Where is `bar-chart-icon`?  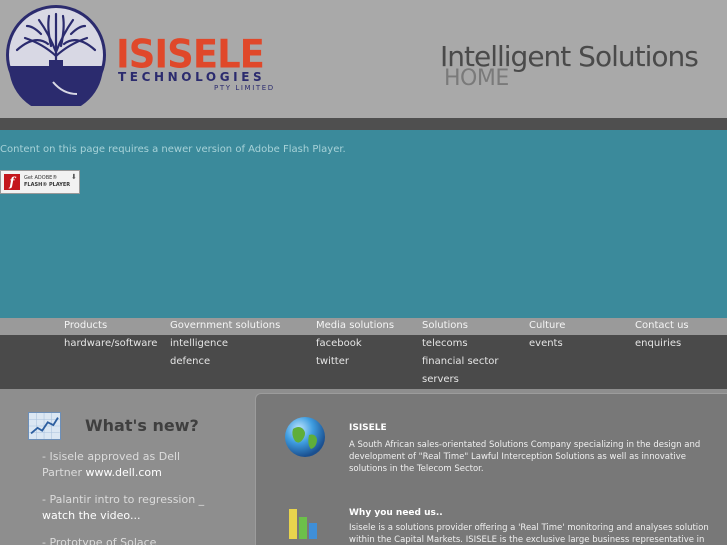 bar-chart-icon is located at coordinates (303, 524).